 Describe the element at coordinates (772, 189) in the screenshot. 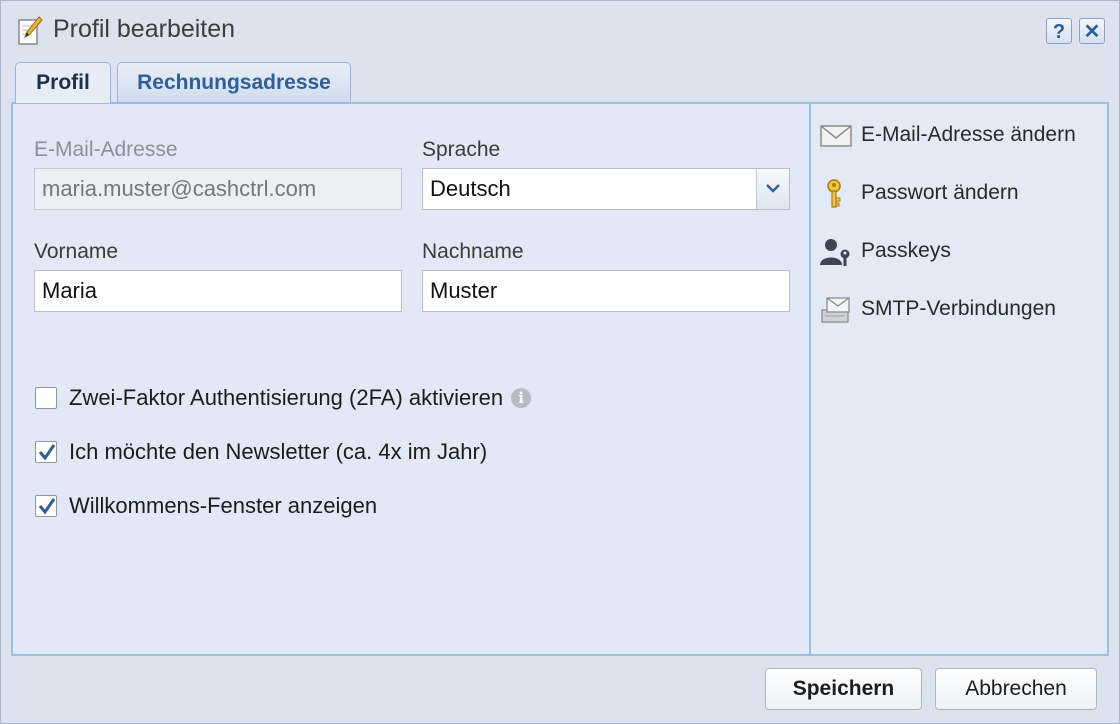

I see `chevron-down-icon` at that location.